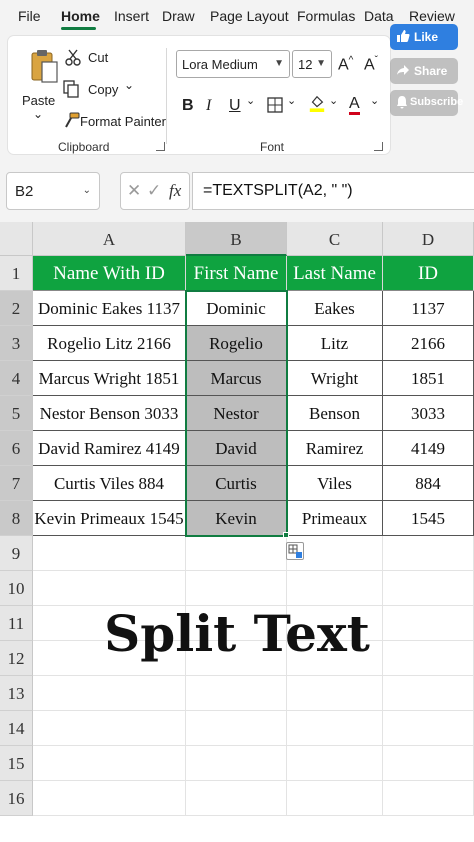 This screenshot has width=474, height=842. Describe the element at coordinates (354, 105) in the screenshot. I see `font-color-button: A` at that location.